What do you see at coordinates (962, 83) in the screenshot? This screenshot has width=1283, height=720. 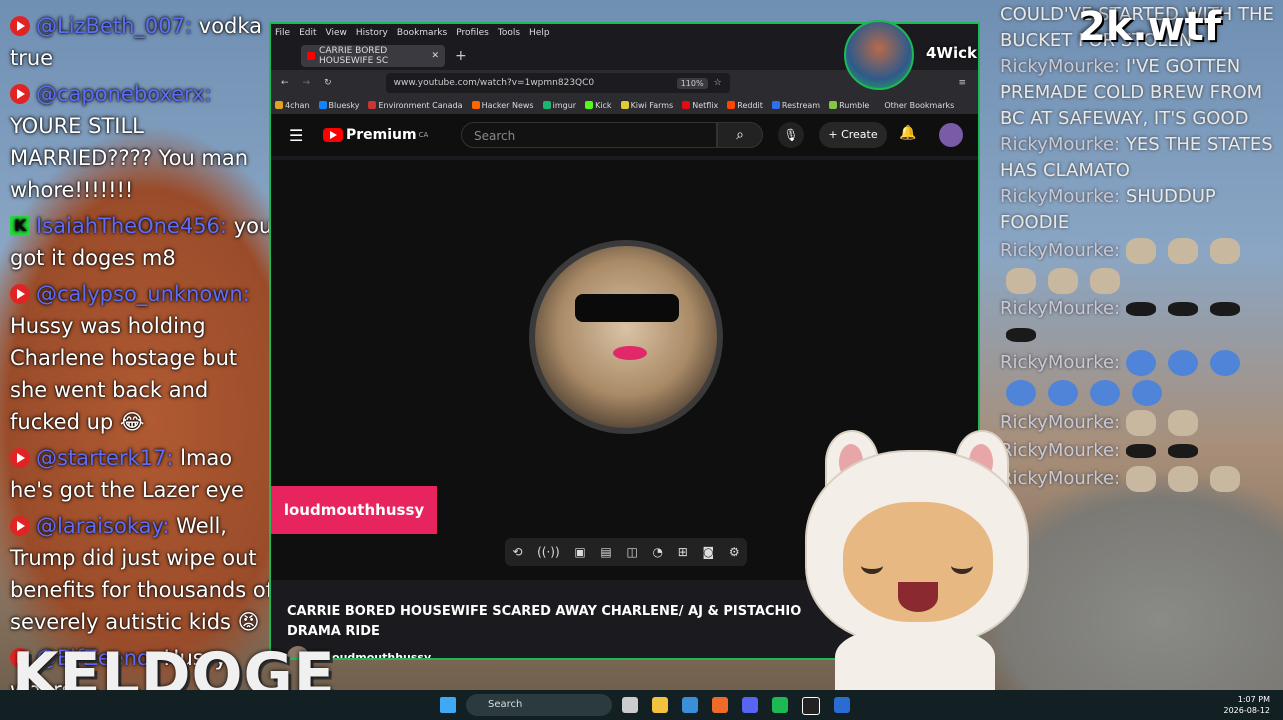 I see `menu-hamburger-icon: ≡` at bounding box center [962, 83].